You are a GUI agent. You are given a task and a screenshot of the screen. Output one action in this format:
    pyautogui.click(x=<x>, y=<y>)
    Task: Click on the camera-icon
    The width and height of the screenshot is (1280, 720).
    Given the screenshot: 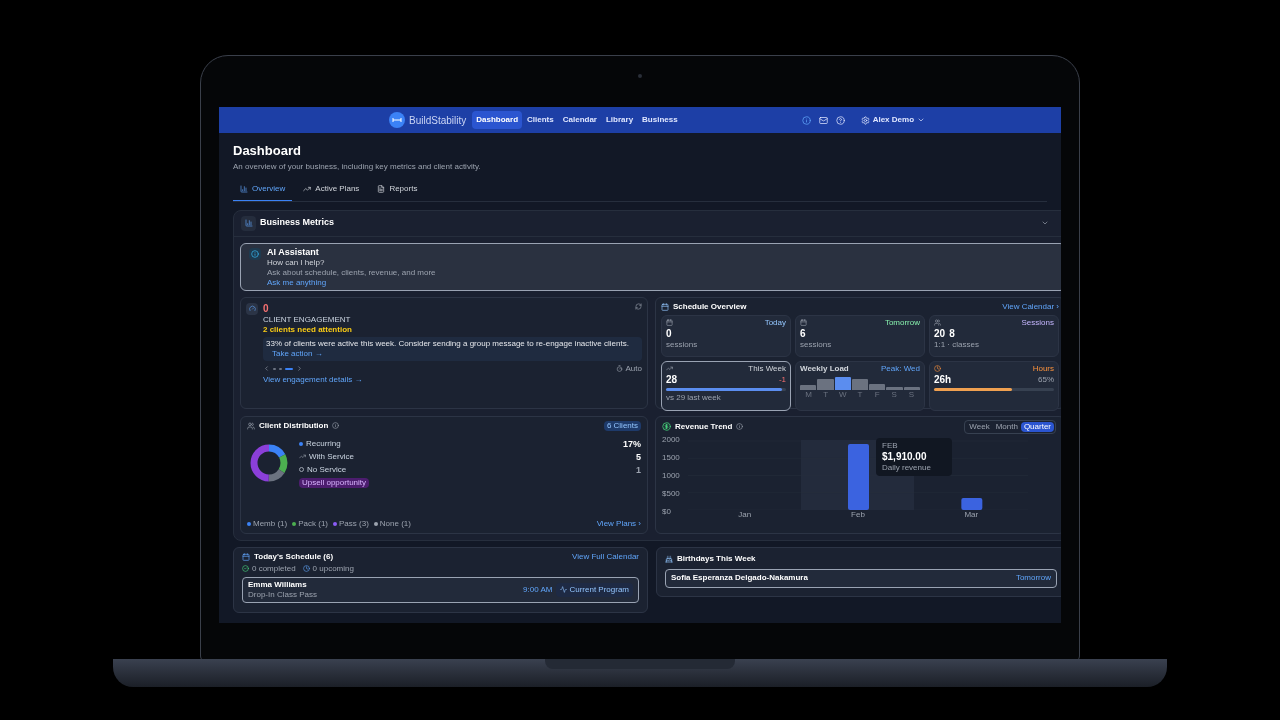 What is the action you would take?
    pyautogui.click(x=640, y=76)
    